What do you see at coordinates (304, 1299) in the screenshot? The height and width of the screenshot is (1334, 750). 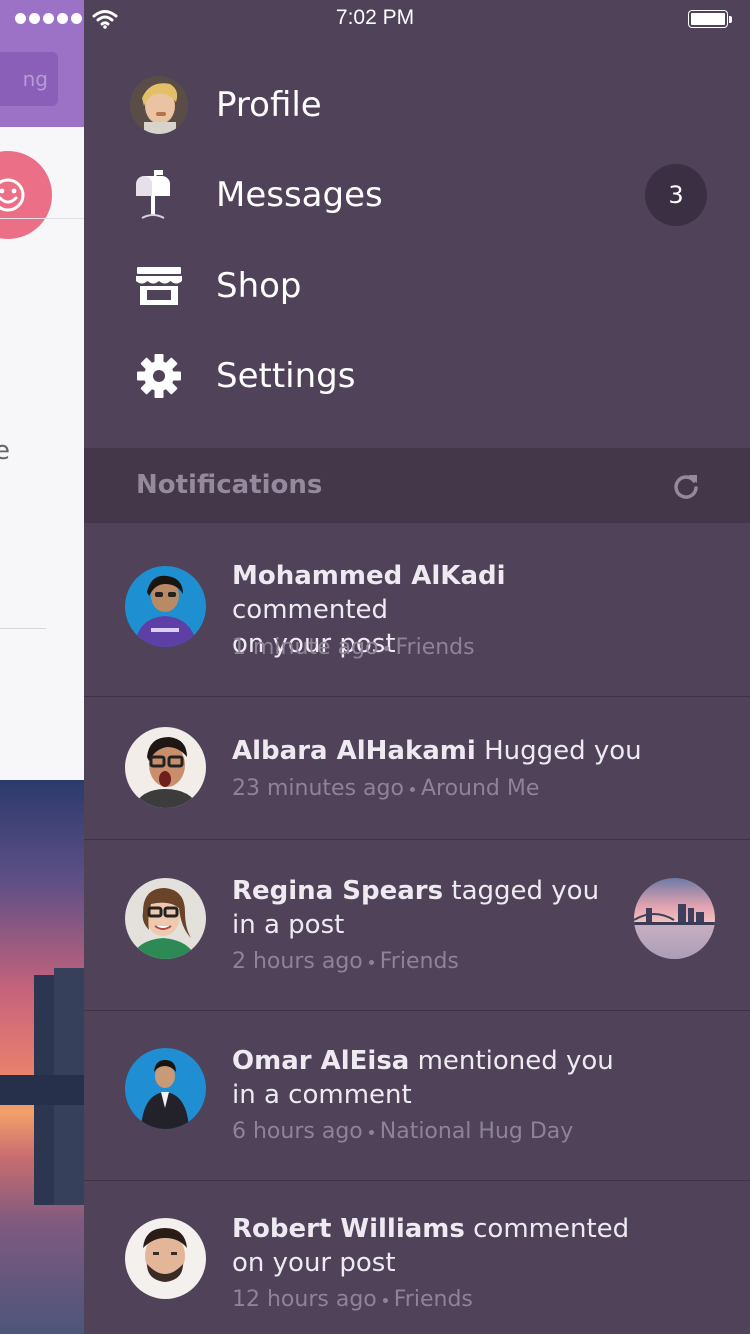 I see `notification-time: 12 hours ago` at bounding box center [304, 1299].